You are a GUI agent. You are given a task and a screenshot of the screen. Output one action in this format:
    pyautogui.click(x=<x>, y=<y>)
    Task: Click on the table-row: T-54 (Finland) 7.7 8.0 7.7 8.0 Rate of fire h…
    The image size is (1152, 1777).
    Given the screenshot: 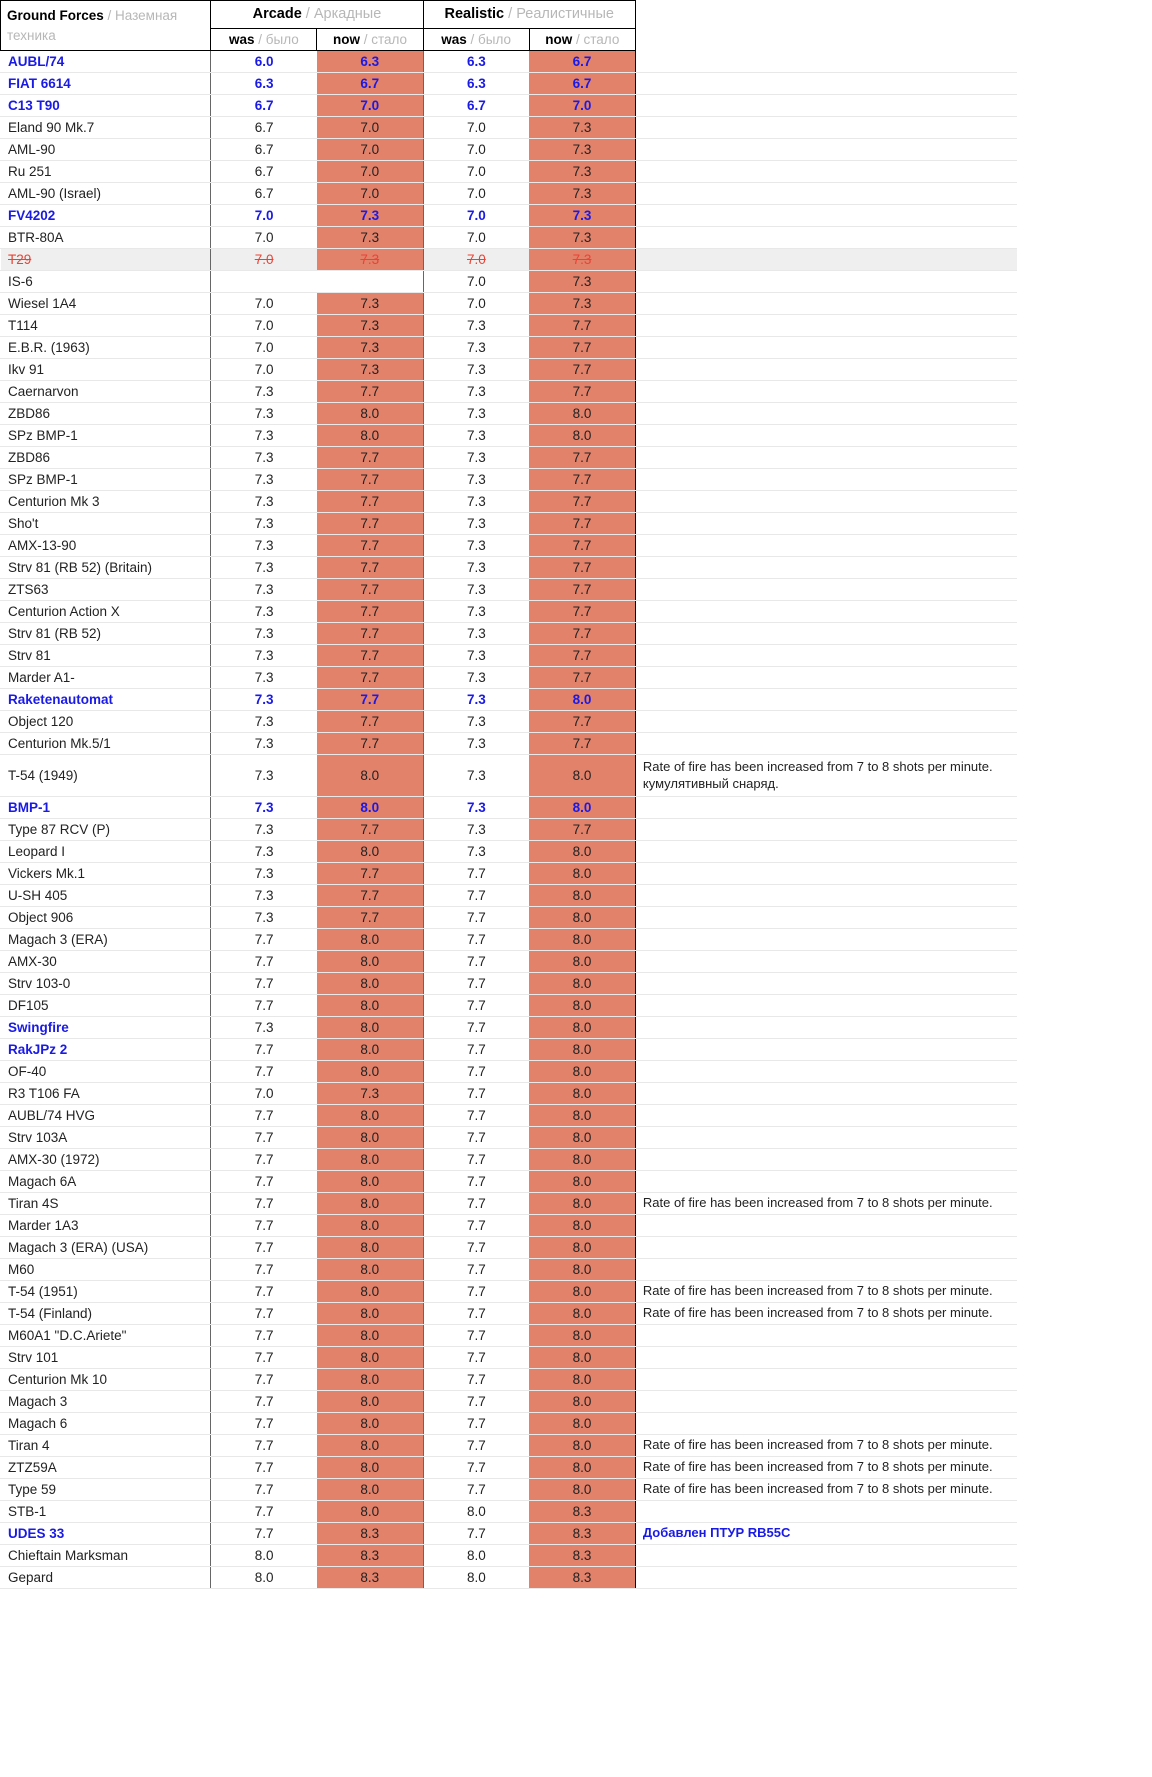 What is the action you would take?
    pyautogui.click(x=508, y=1314)
    